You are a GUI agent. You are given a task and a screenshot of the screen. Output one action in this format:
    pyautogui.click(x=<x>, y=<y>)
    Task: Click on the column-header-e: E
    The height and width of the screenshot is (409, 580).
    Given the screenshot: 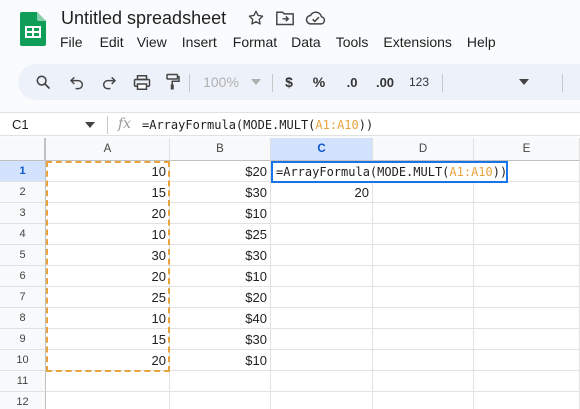 What is the action you would take?
    pyautogui.click(x=527, y=149)
    